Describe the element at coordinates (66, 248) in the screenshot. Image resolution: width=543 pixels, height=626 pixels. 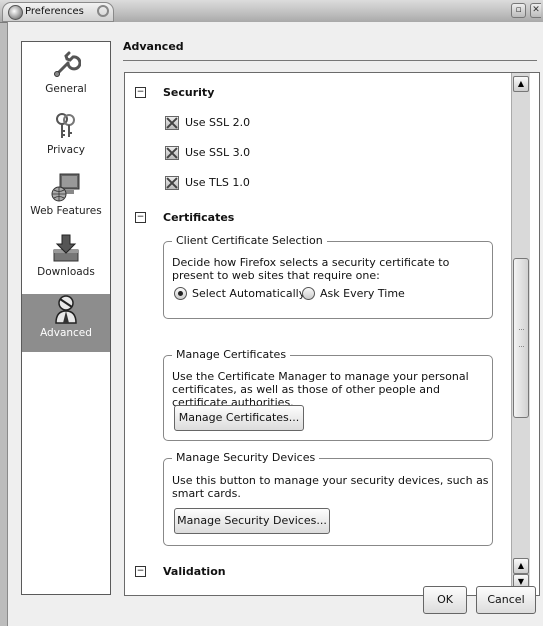
I see `downloads-tray-icon` at that location.